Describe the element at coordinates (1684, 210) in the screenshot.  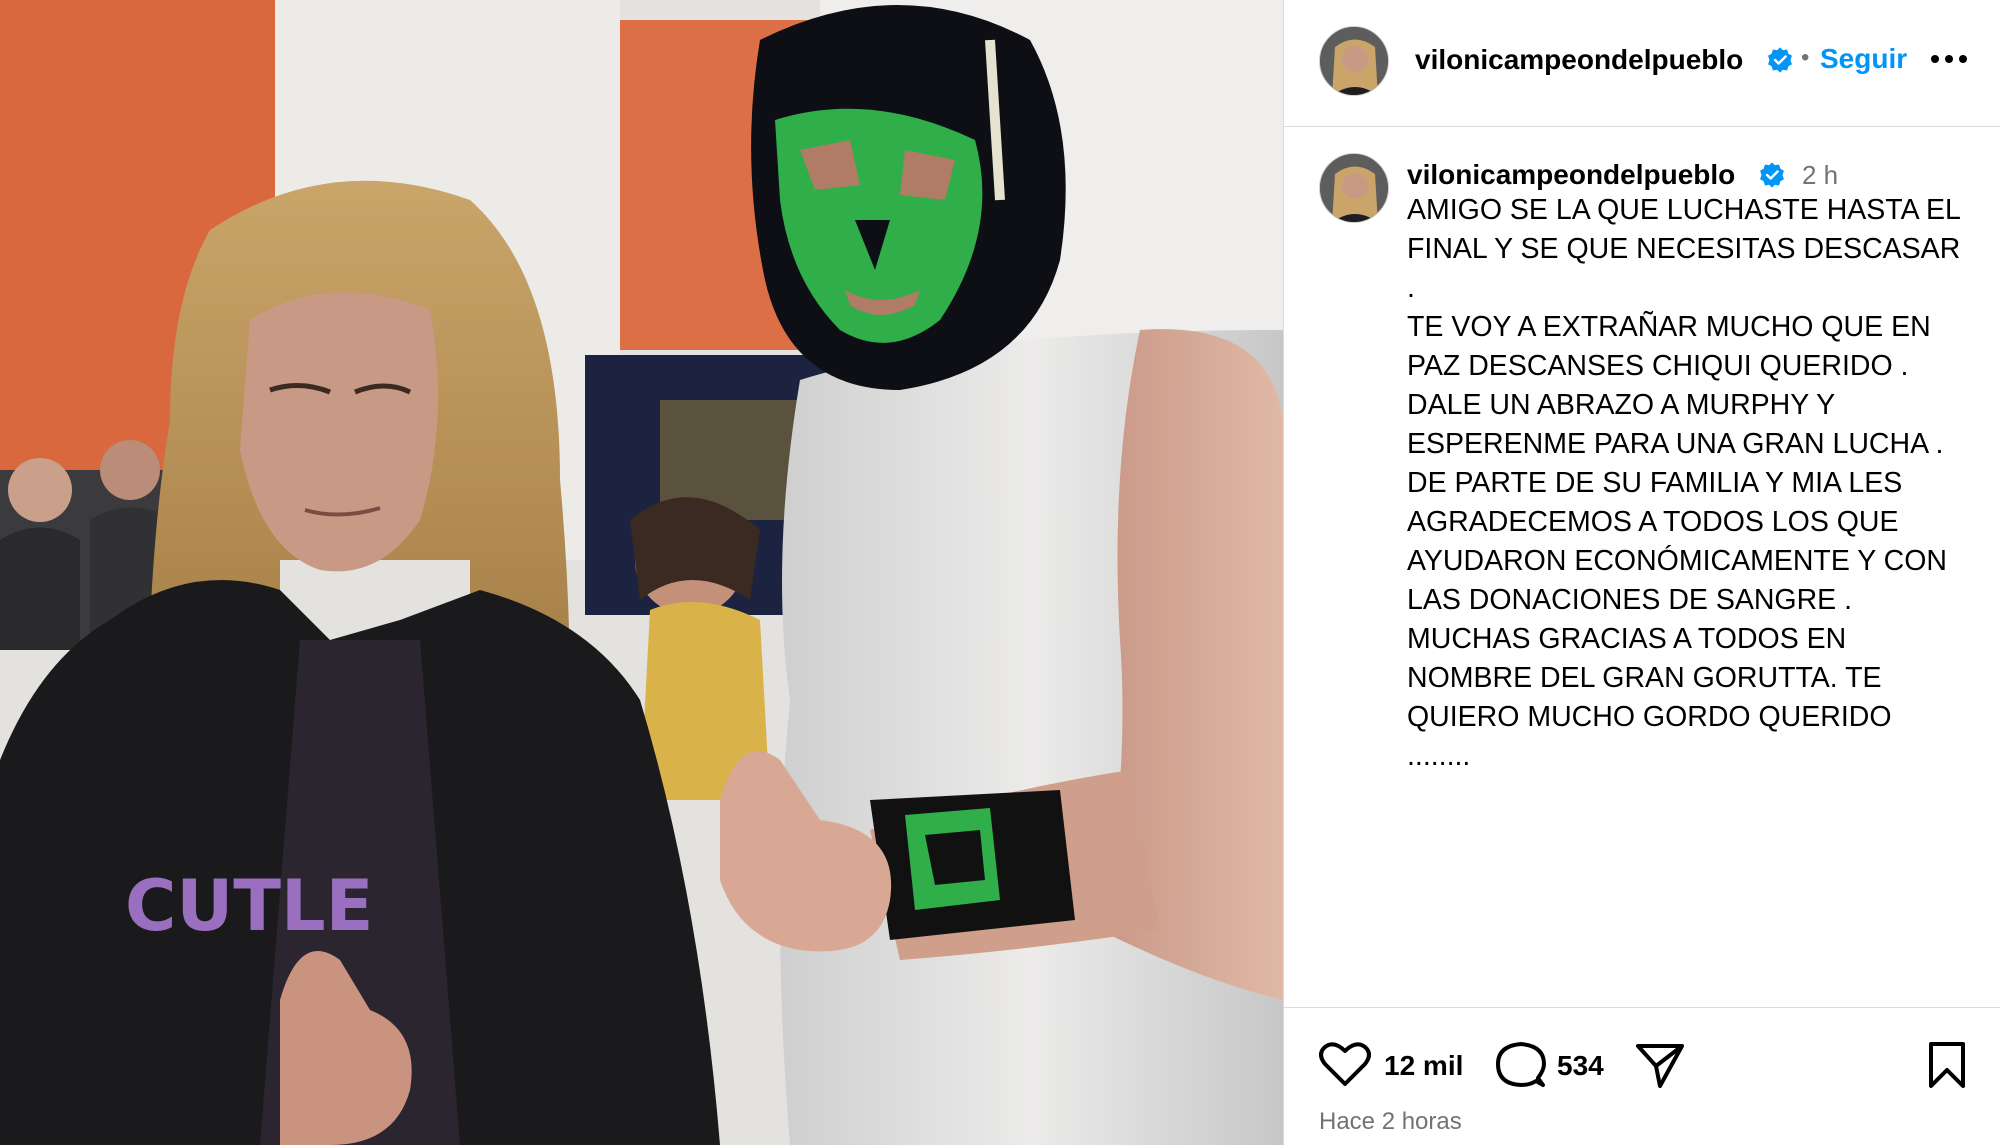
I see `caption-line: AMIGO SE LA QUE LUCHASTE HASTA EL` at that location.